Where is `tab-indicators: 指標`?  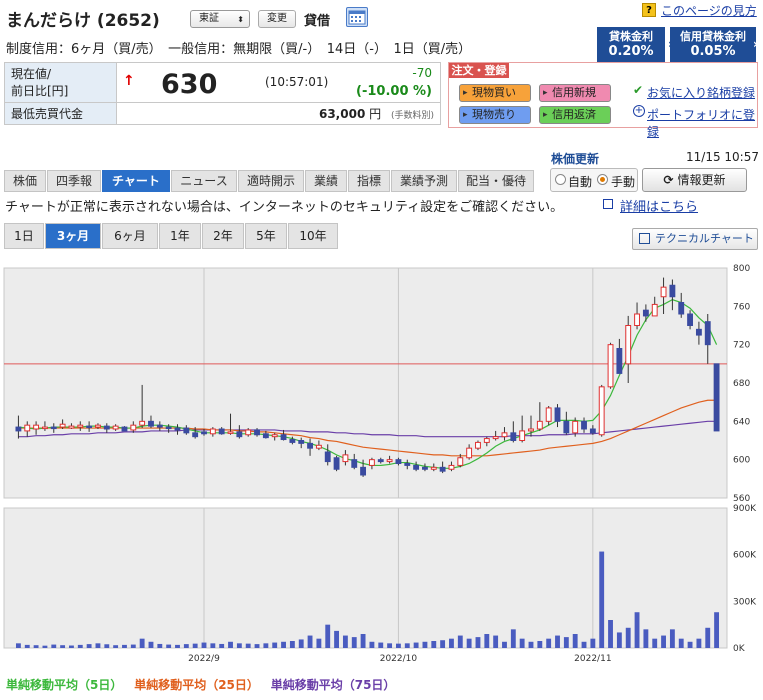 tab-indicators: 指標 is located at coordinates (369, 181).